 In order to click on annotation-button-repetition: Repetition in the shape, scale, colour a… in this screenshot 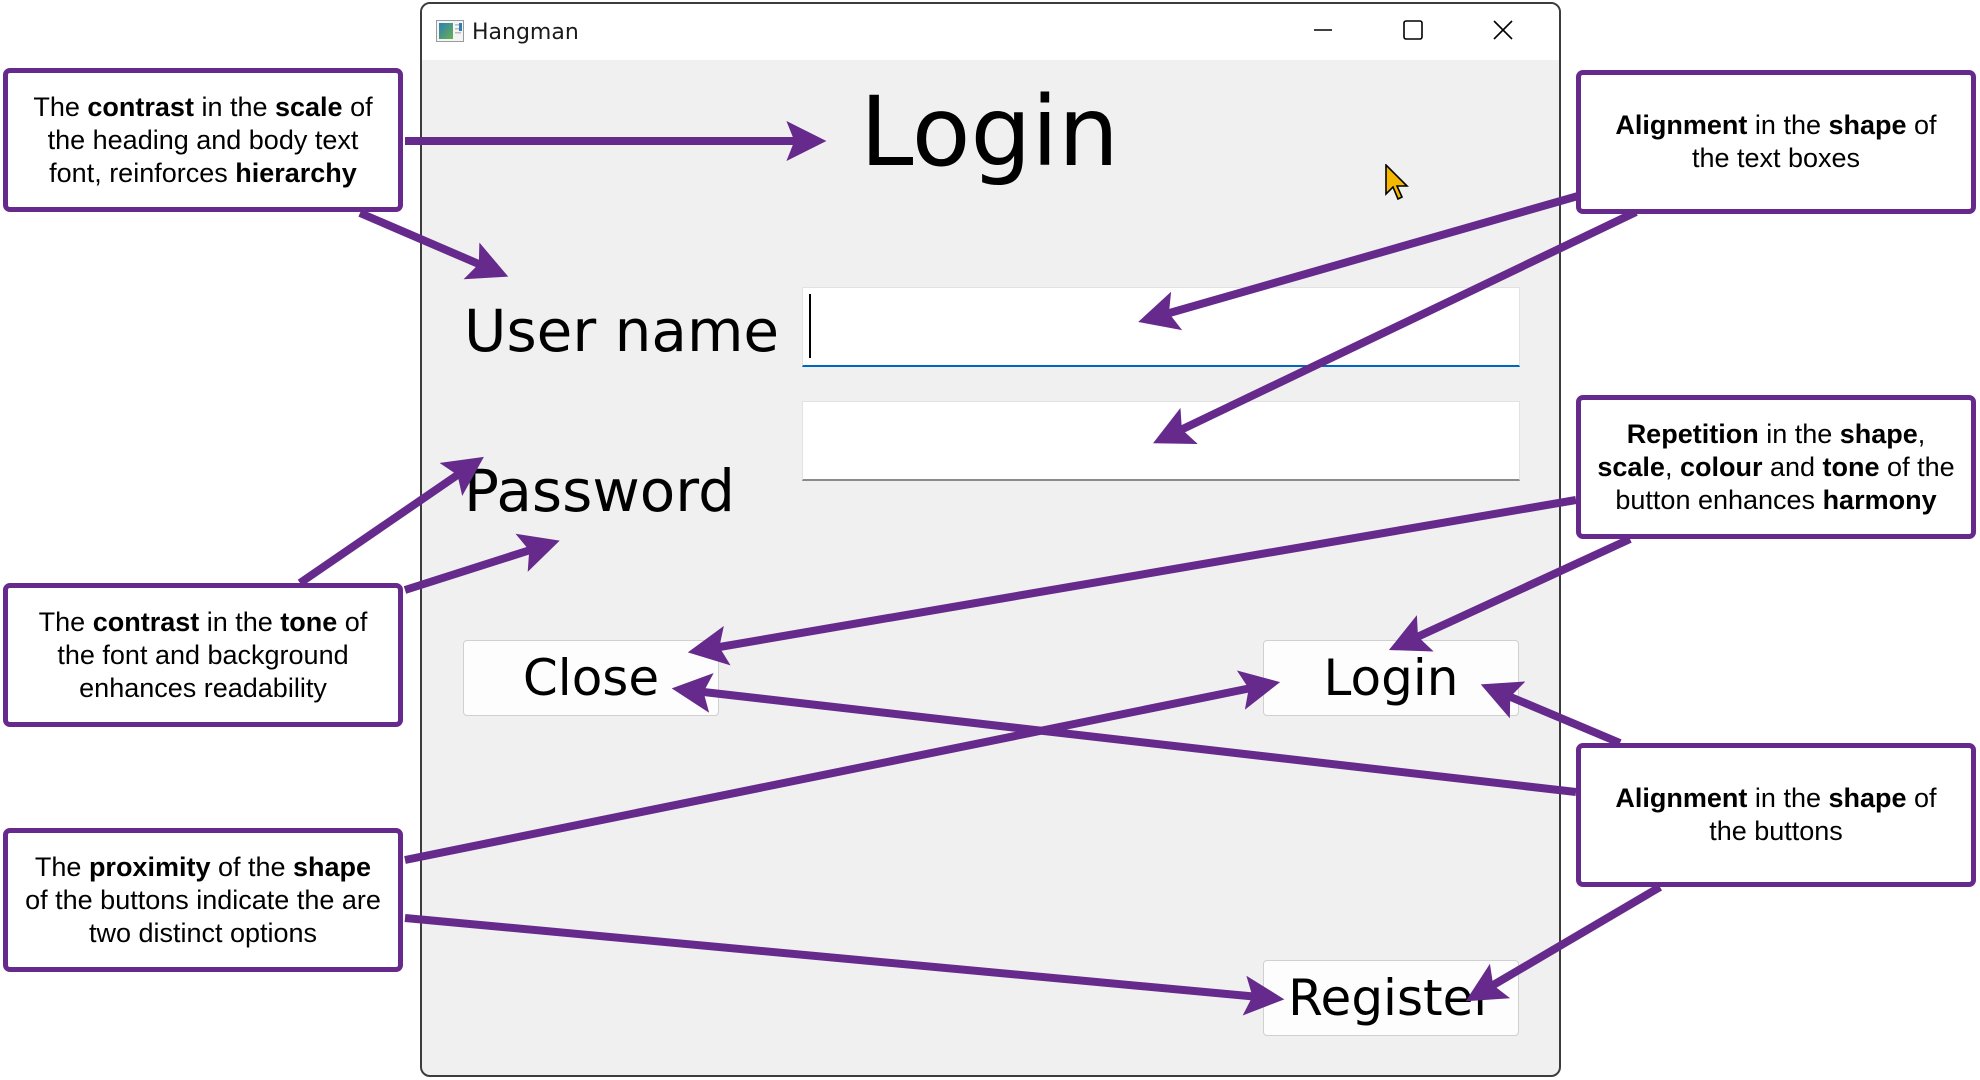, I will do `click(1776, 467)`.